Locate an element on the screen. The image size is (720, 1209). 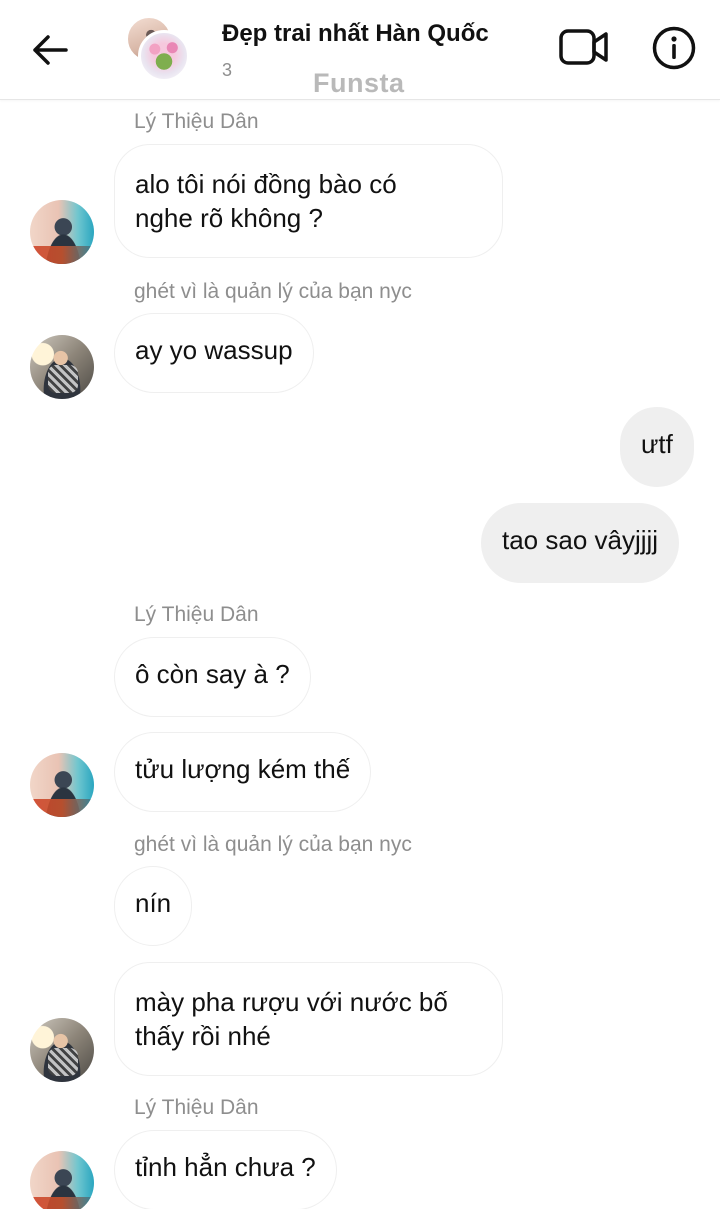
message-bubble: ô còn say à ? is located at coordinates (212, 677).